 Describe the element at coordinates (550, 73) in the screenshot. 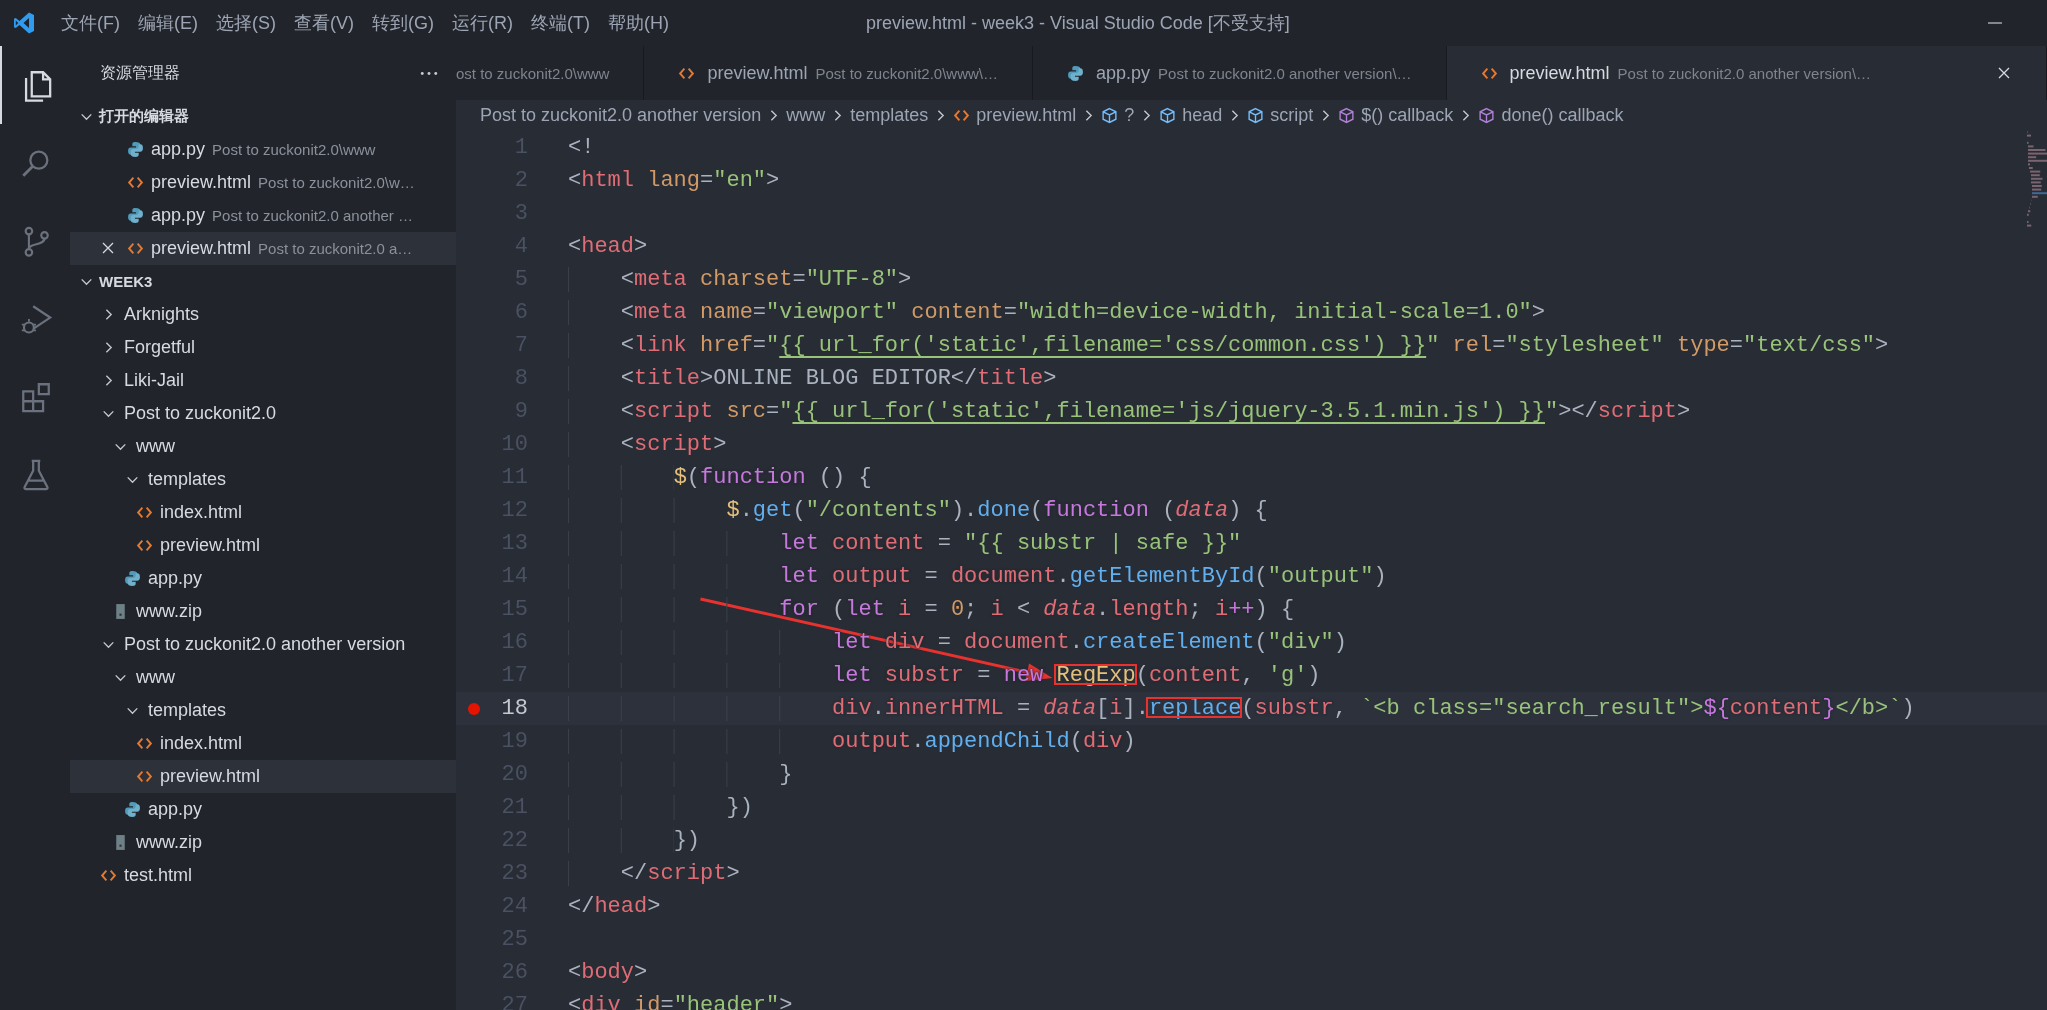

I see `editor-tab: ost to zuckonit2.0\www` at that location.